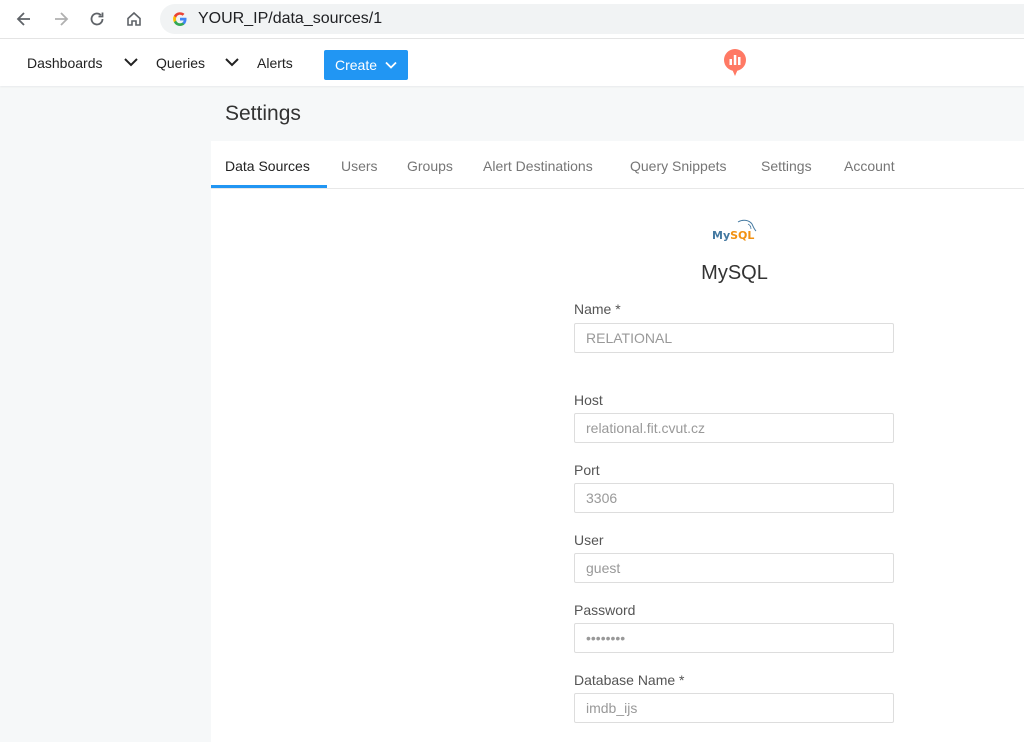  I want to click on mysql-logo: MySQL, so click(734, 230).